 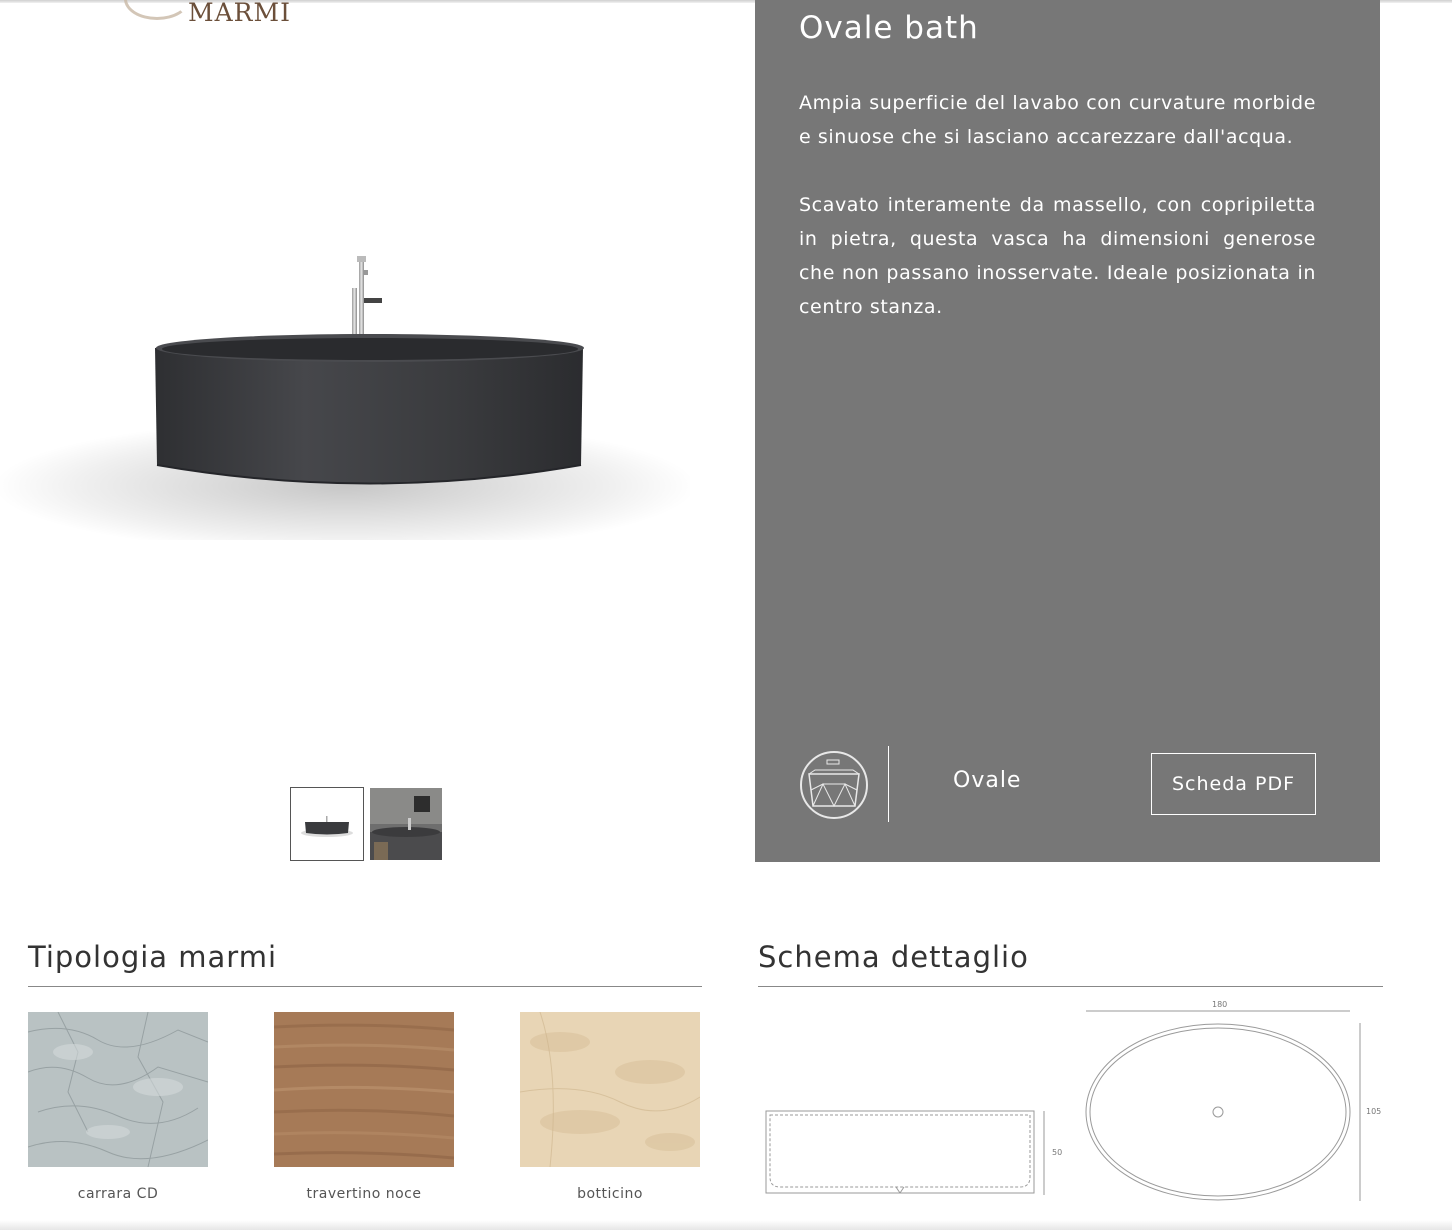 I want to click on bottom-edge, so click(x=726, y=1225).